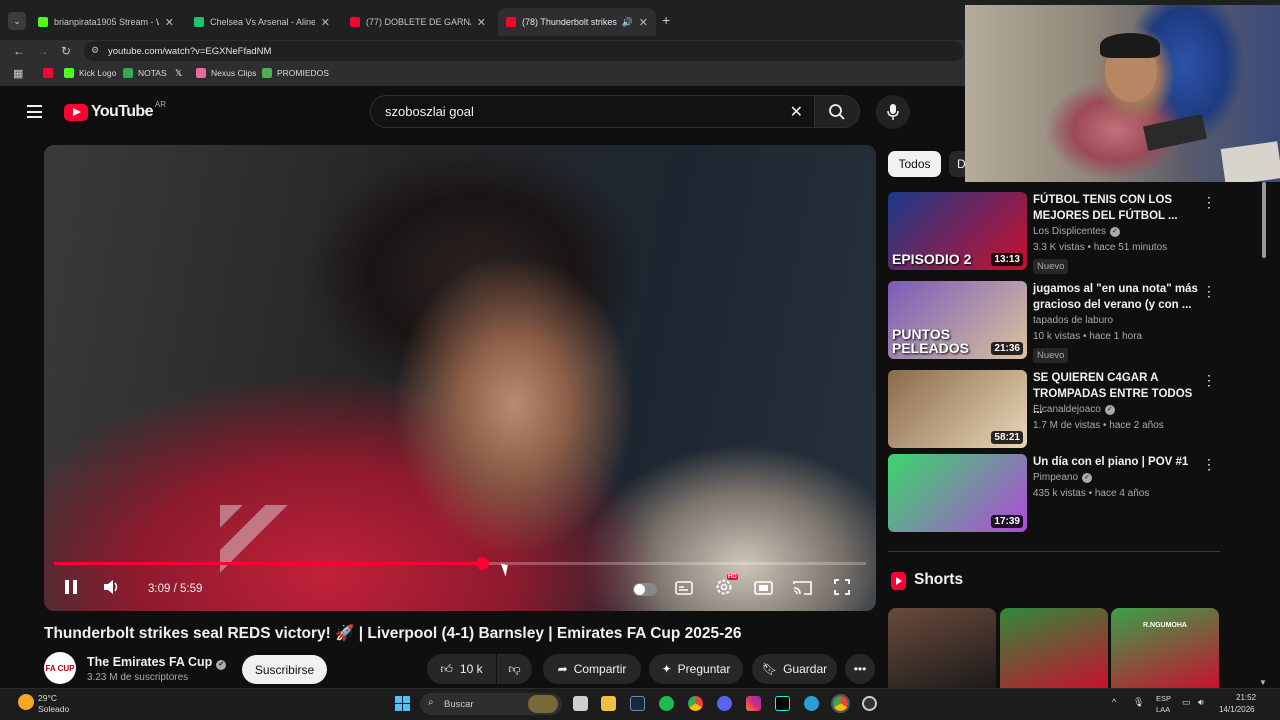 This screenshot has height=720, width=1280. I want to click on save-button: 🔖︎ Guardar, so click(794, 669).